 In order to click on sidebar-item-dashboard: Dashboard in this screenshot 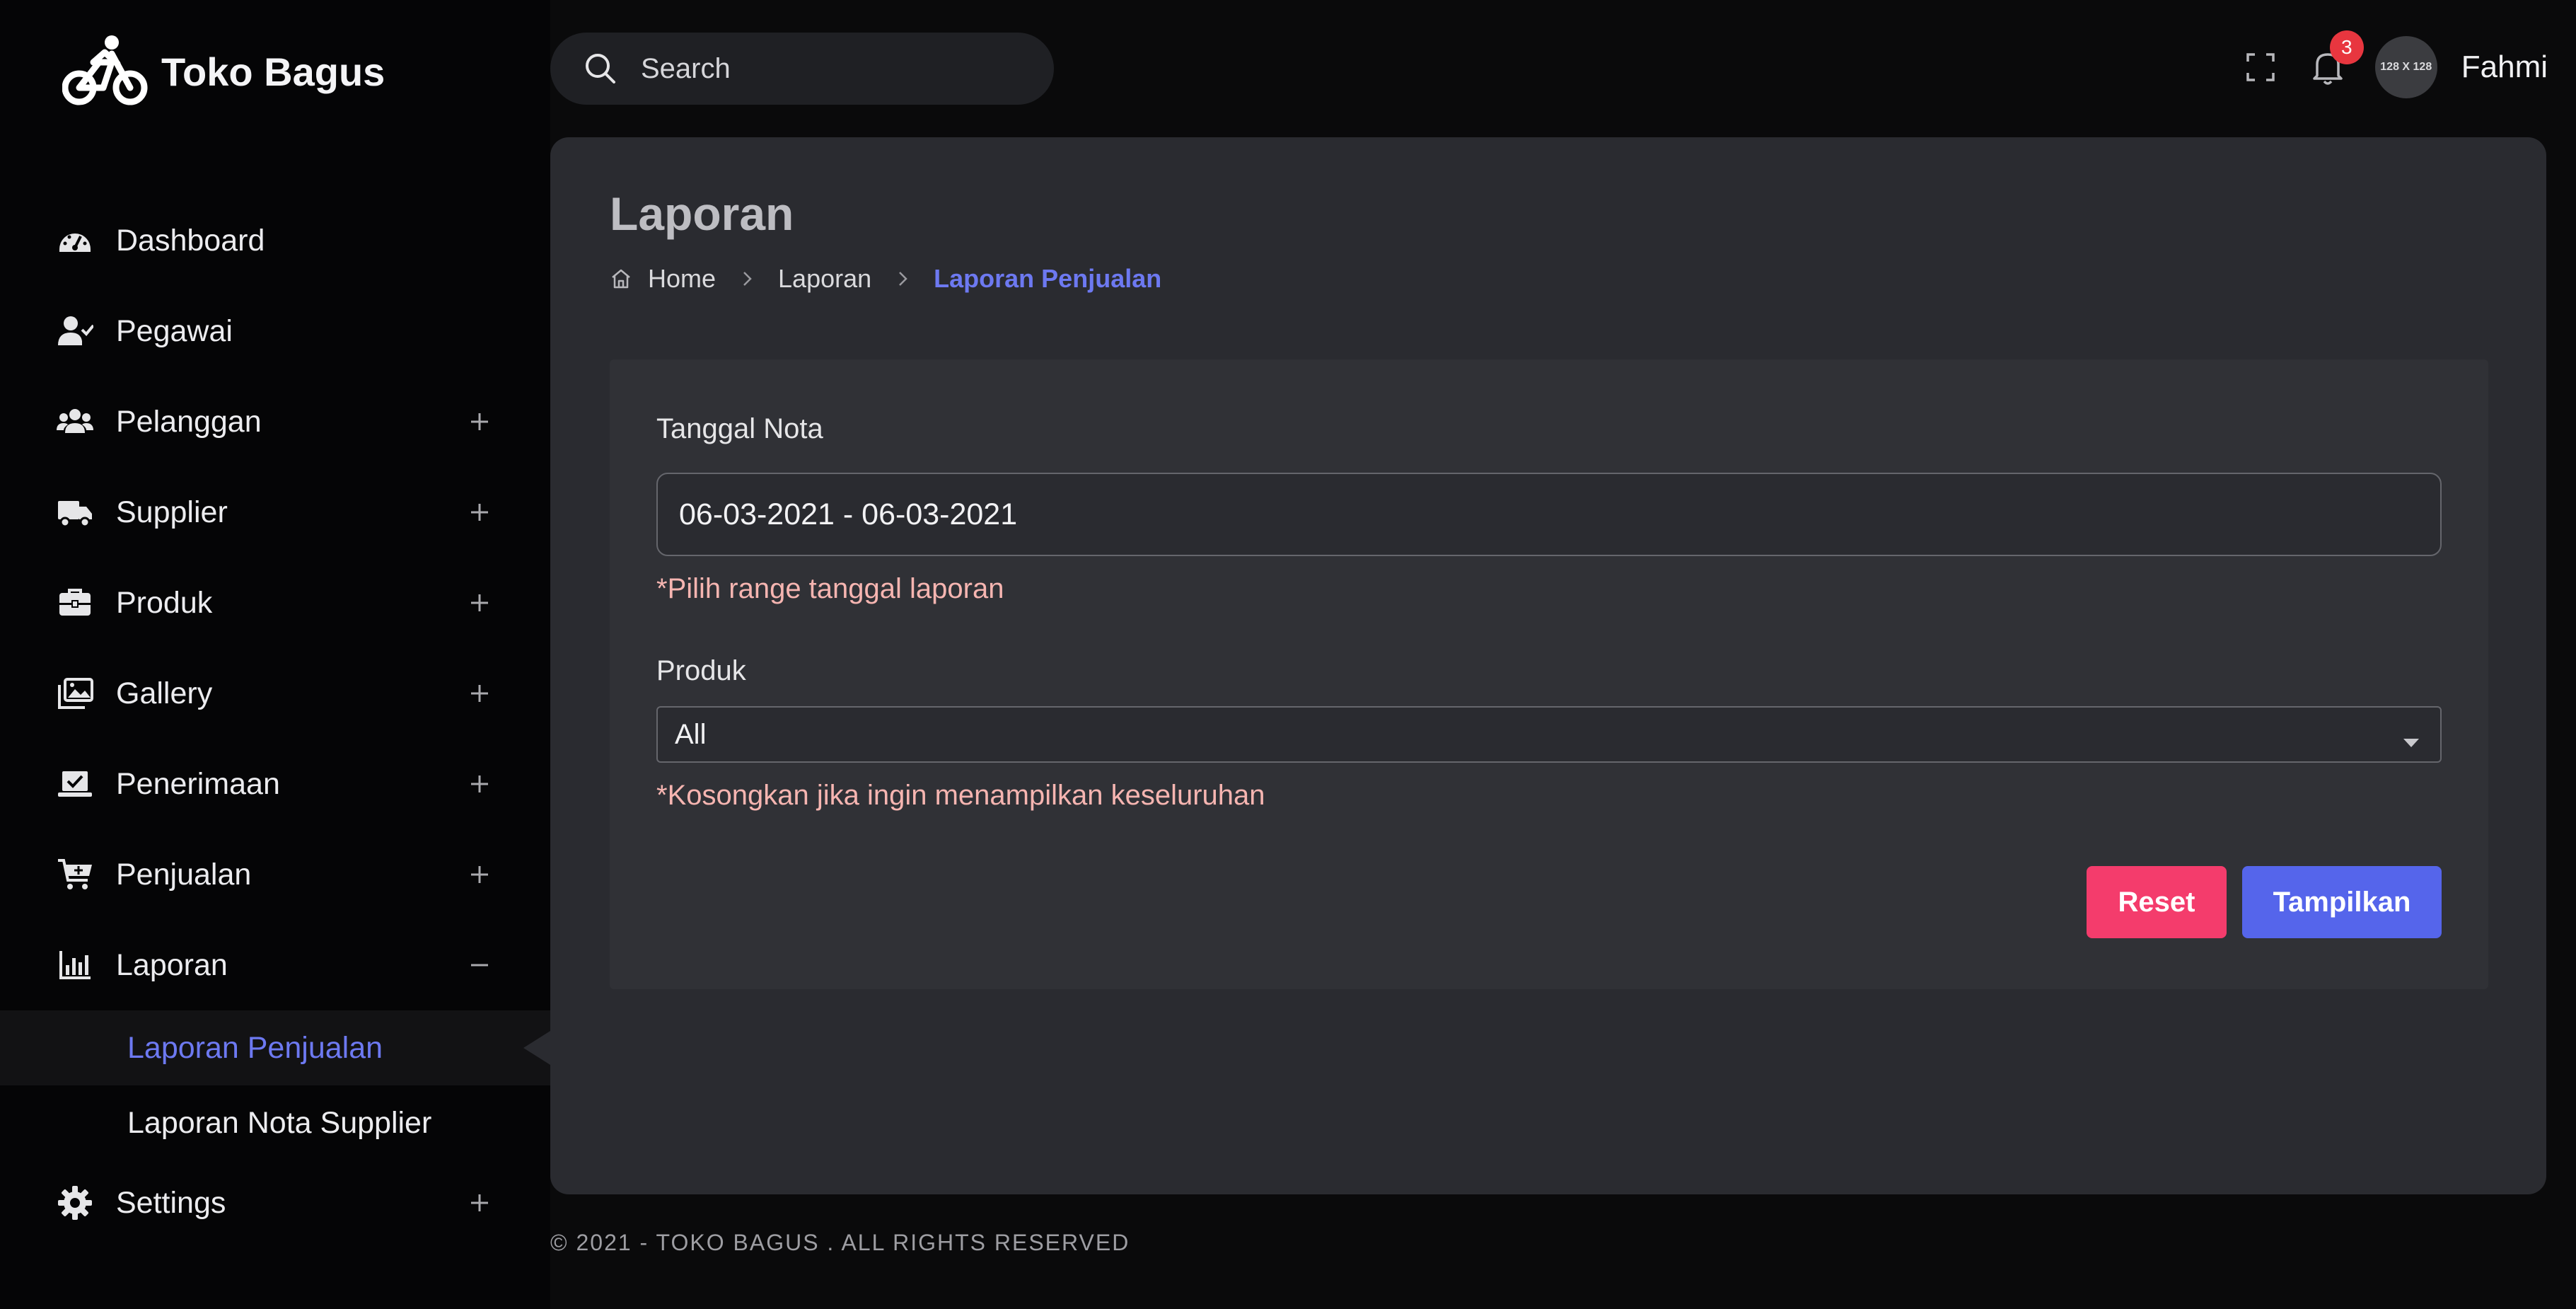, I will do `click(275, 240)`.